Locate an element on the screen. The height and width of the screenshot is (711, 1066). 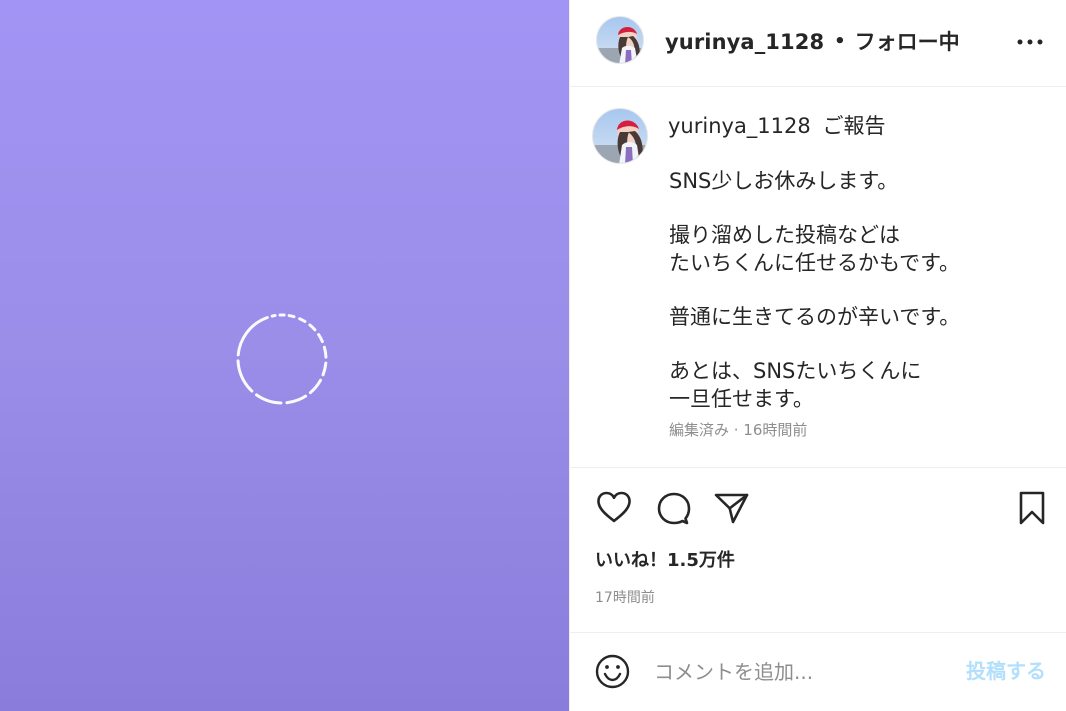
loading-spinner-icon is located at coordinates (282, 359).